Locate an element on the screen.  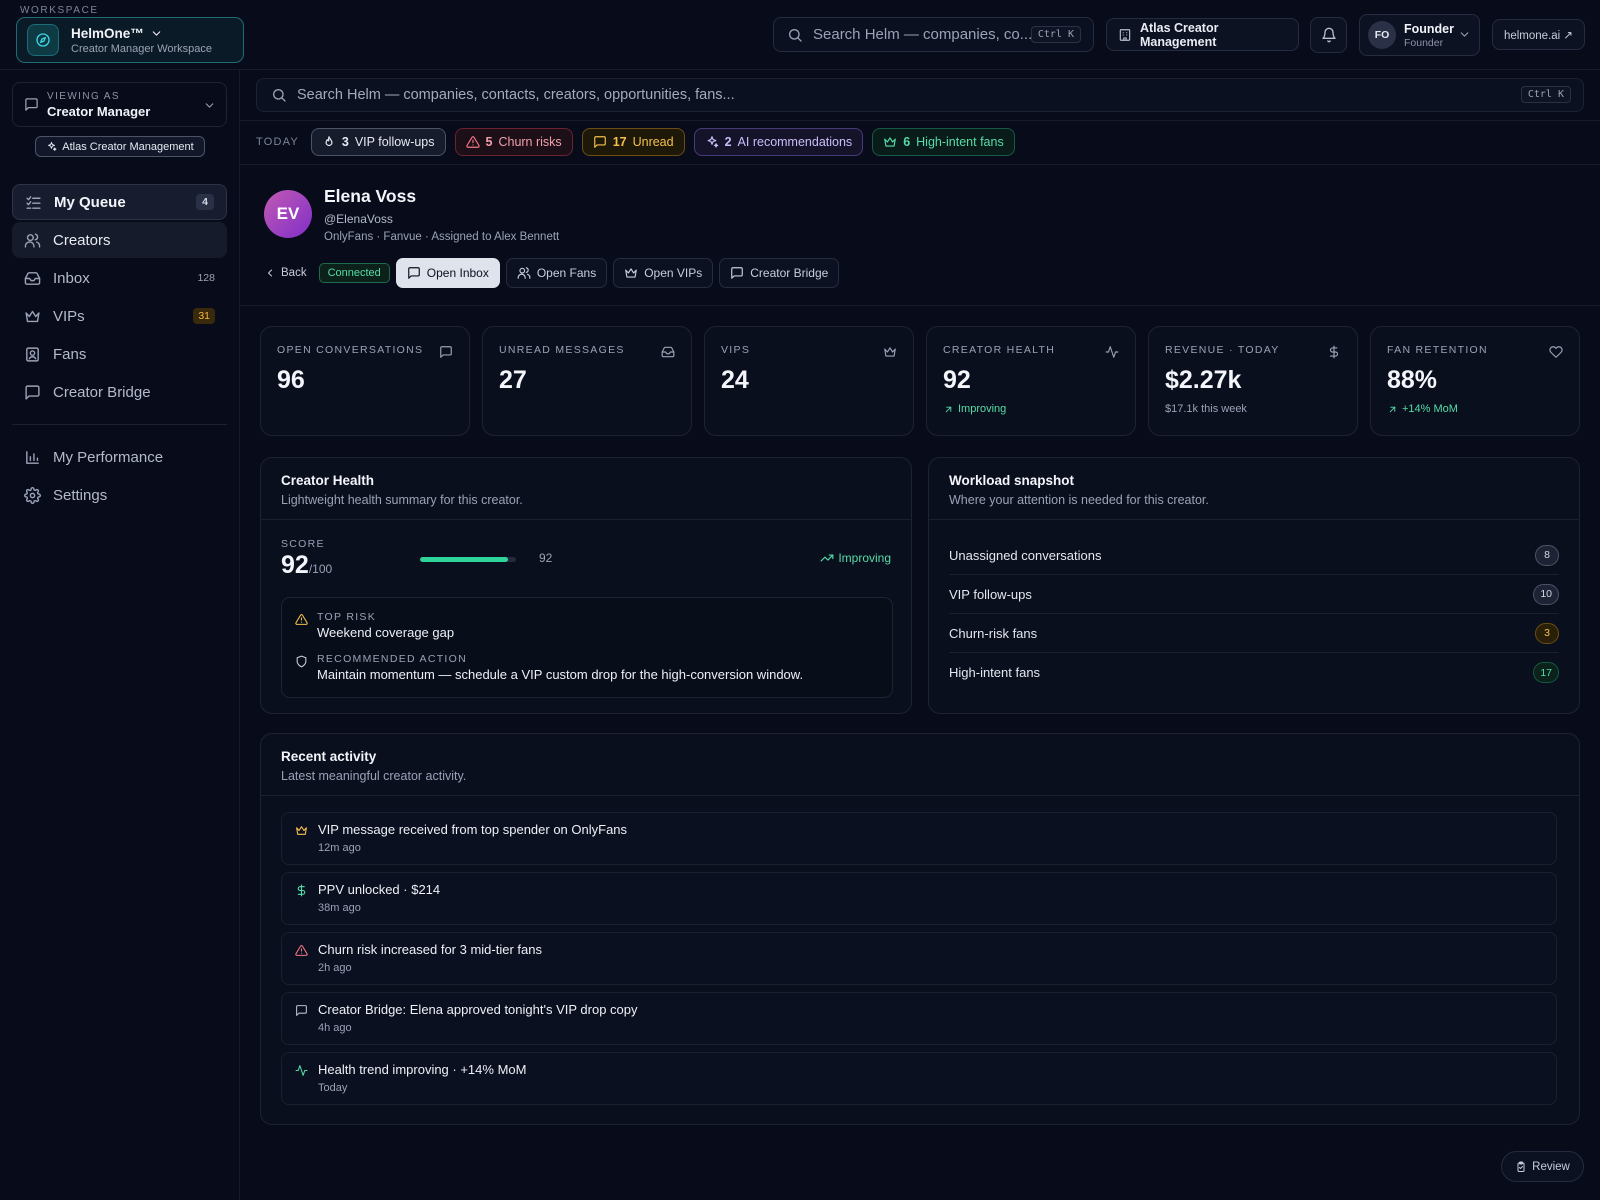
metric-fan-retention: FAN RETENTION 88% +14% MoM is located at coordinates (1475, 381).